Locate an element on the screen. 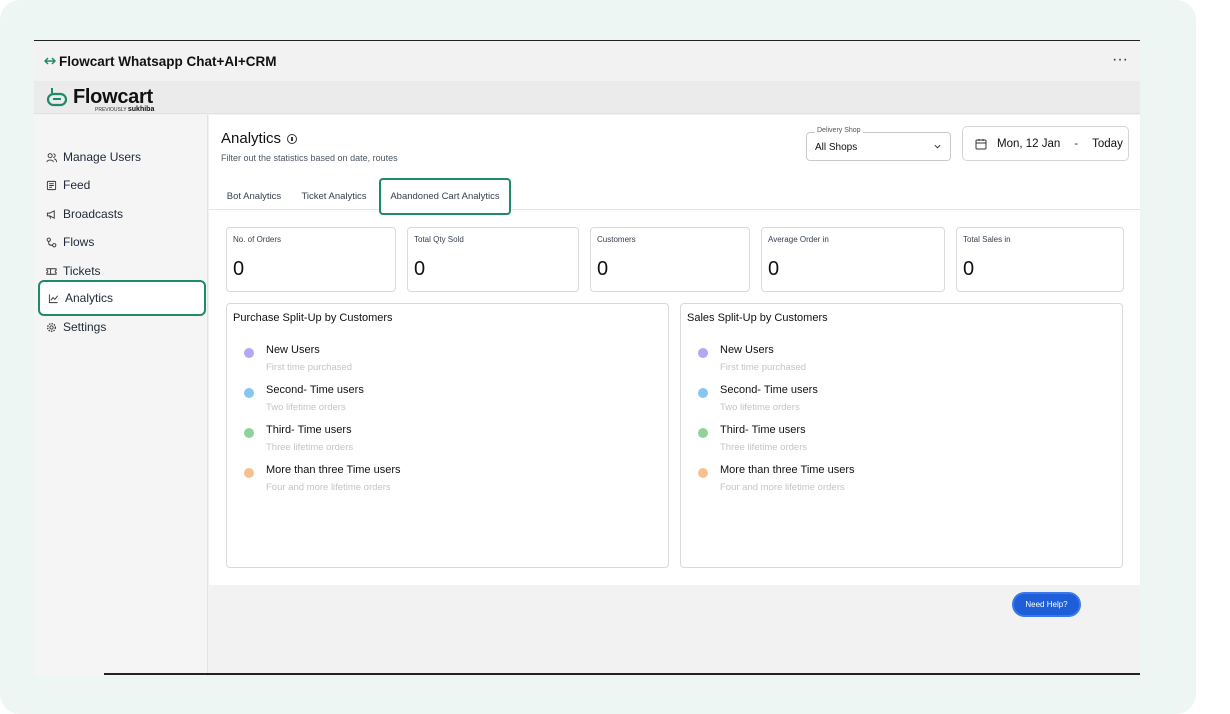 The image size is (1230, 714). date-range-picker: Mon, 12 Jan - Today is located at coordinates (1045, 143).